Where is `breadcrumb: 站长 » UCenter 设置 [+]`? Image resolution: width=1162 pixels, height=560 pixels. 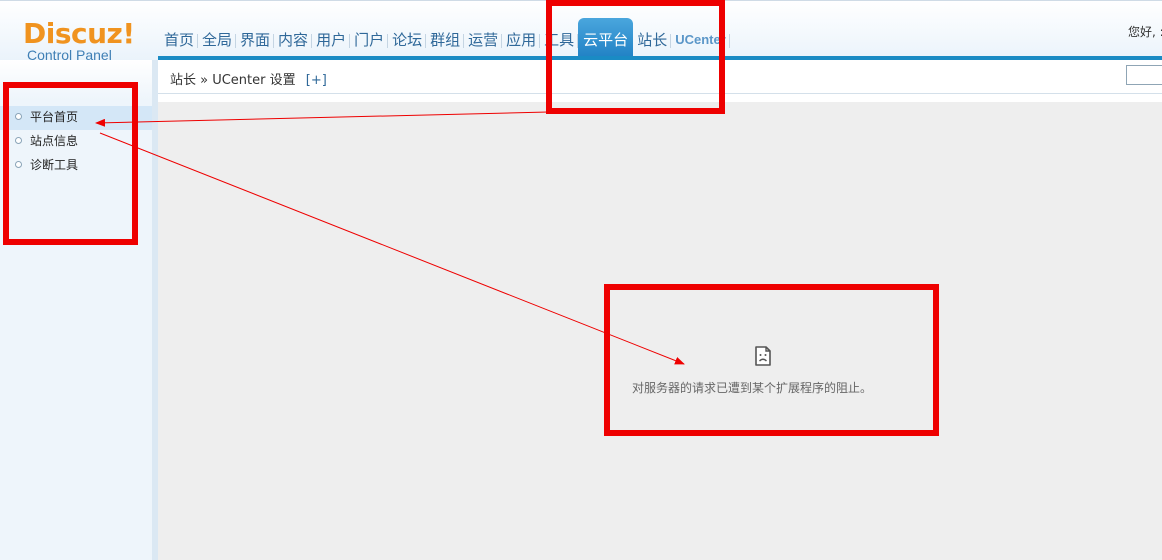 breadcrumb: 站长 » UCenter 设置 [+] is located at coordinates (248, 78).